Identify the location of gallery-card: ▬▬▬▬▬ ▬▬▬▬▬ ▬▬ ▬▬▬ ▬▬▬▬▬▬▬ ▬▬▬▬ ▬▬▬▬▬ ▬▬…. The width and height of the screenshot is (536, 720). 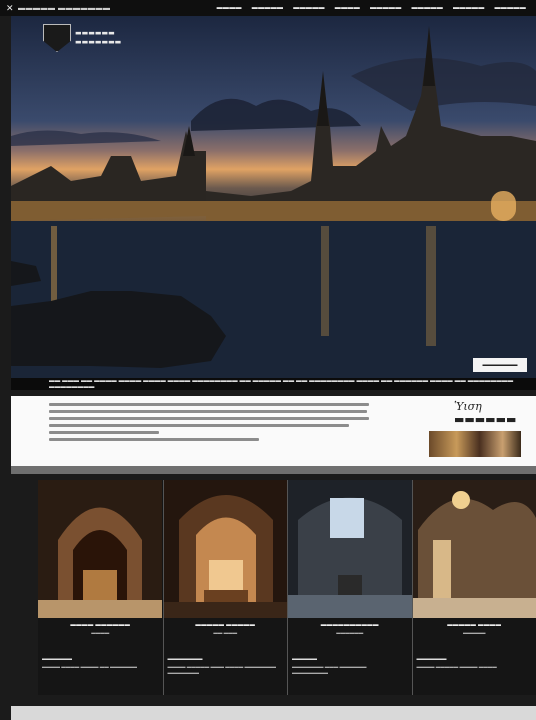
(224, 587).